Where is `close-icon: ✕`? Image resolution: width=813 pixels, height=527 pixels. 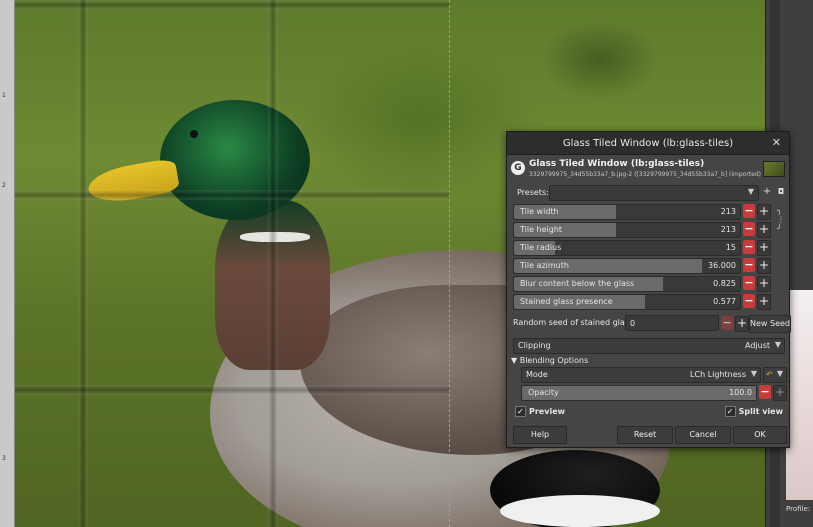
close-icon: ✕ is located at coordinates (776, 142).